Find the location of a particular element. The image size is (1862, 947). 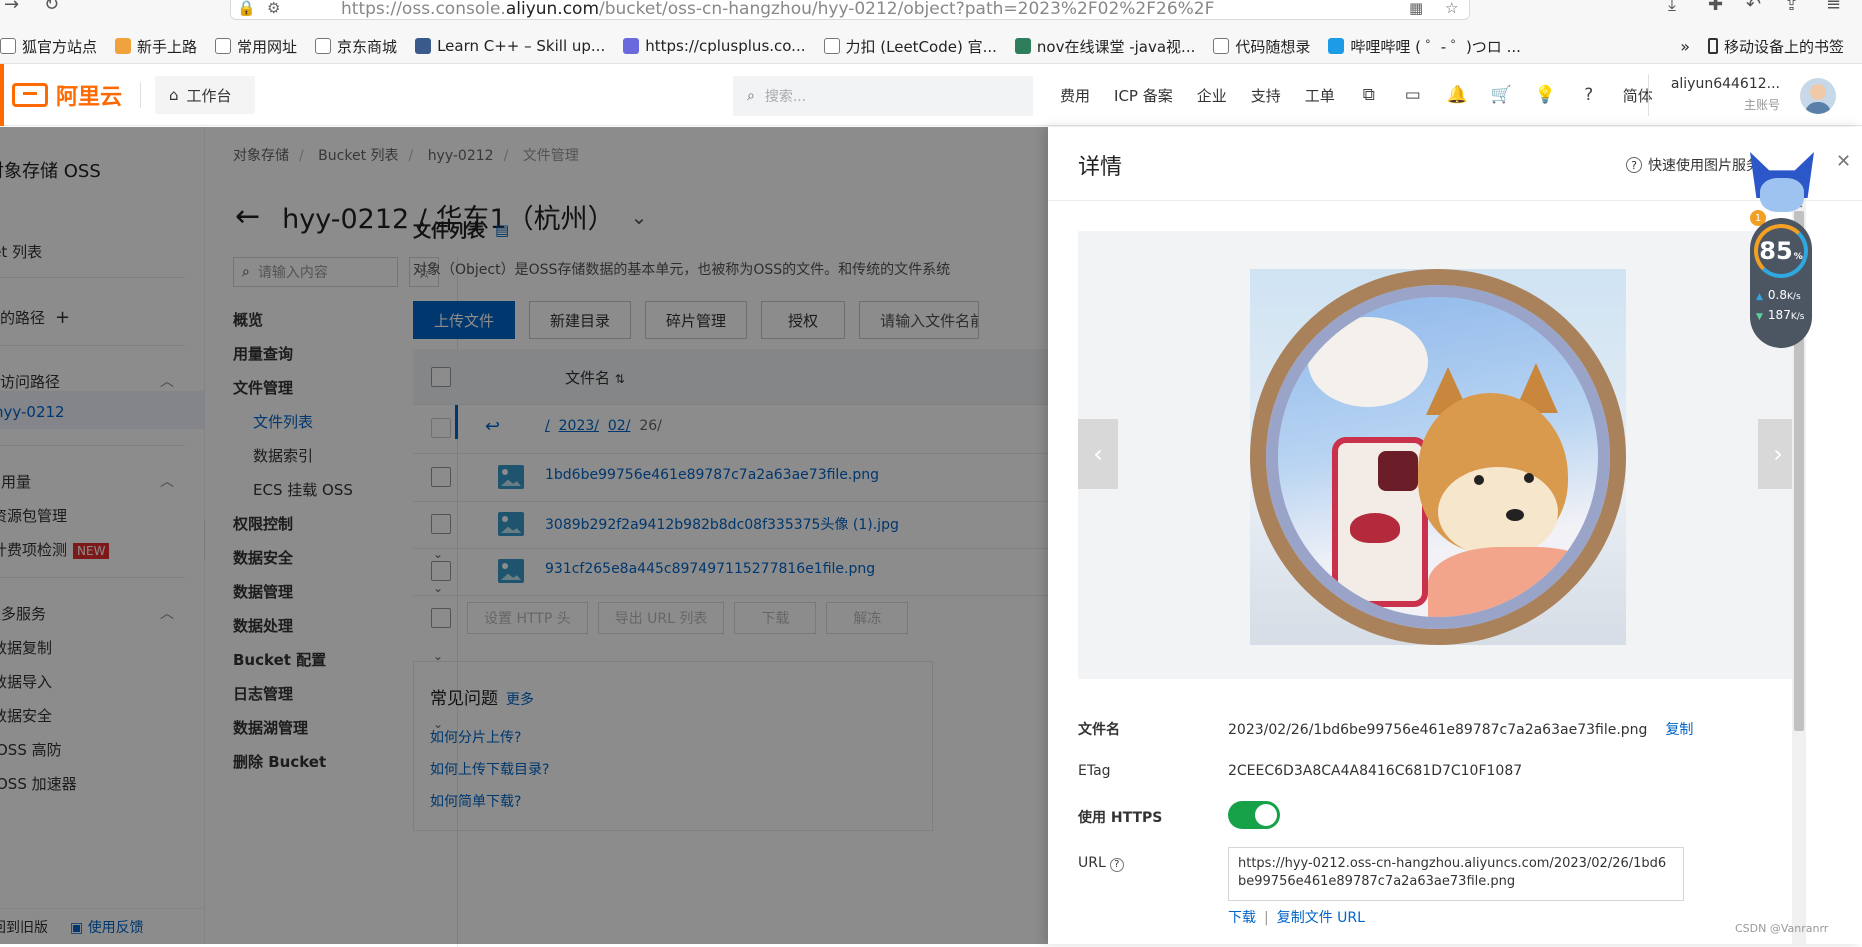

copy-filename-link: 复制 is located at coordinates (1679, 730).